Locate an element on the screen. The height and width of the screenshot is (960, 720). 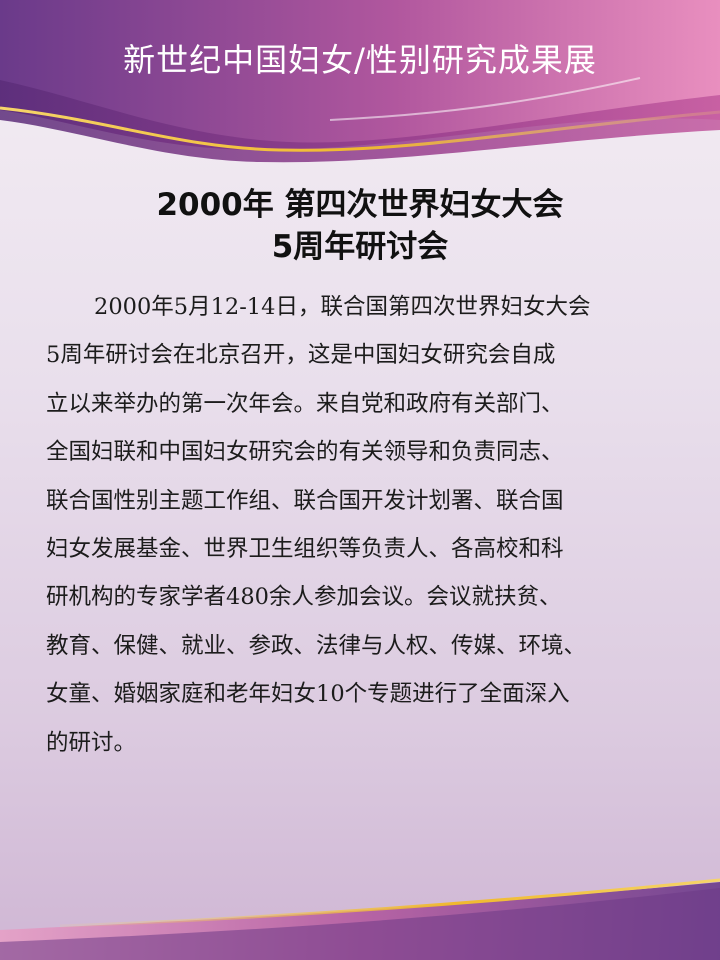
heading-line-2: 5周年研讨会 is located at coordinates (360, 247).